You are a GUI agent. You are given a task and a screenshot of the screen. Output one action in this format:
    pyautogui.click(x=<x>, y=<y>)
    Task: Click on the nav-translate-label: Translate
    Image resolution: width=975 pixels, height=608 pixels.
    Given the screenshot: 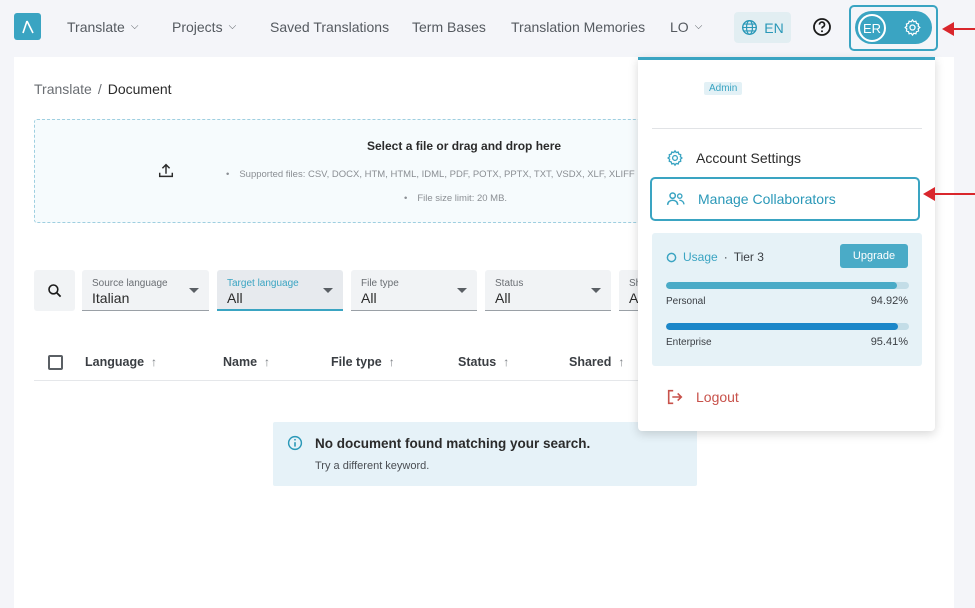 What is the action you would take?
    pyautogui.click(x=96, y=27)
    